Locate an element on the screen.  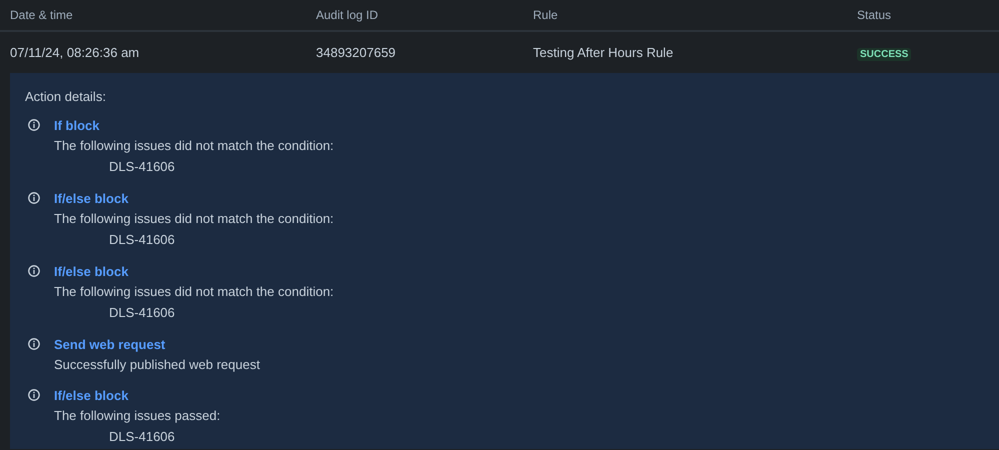
column-header: Rule is located at coordinates (545, 15).